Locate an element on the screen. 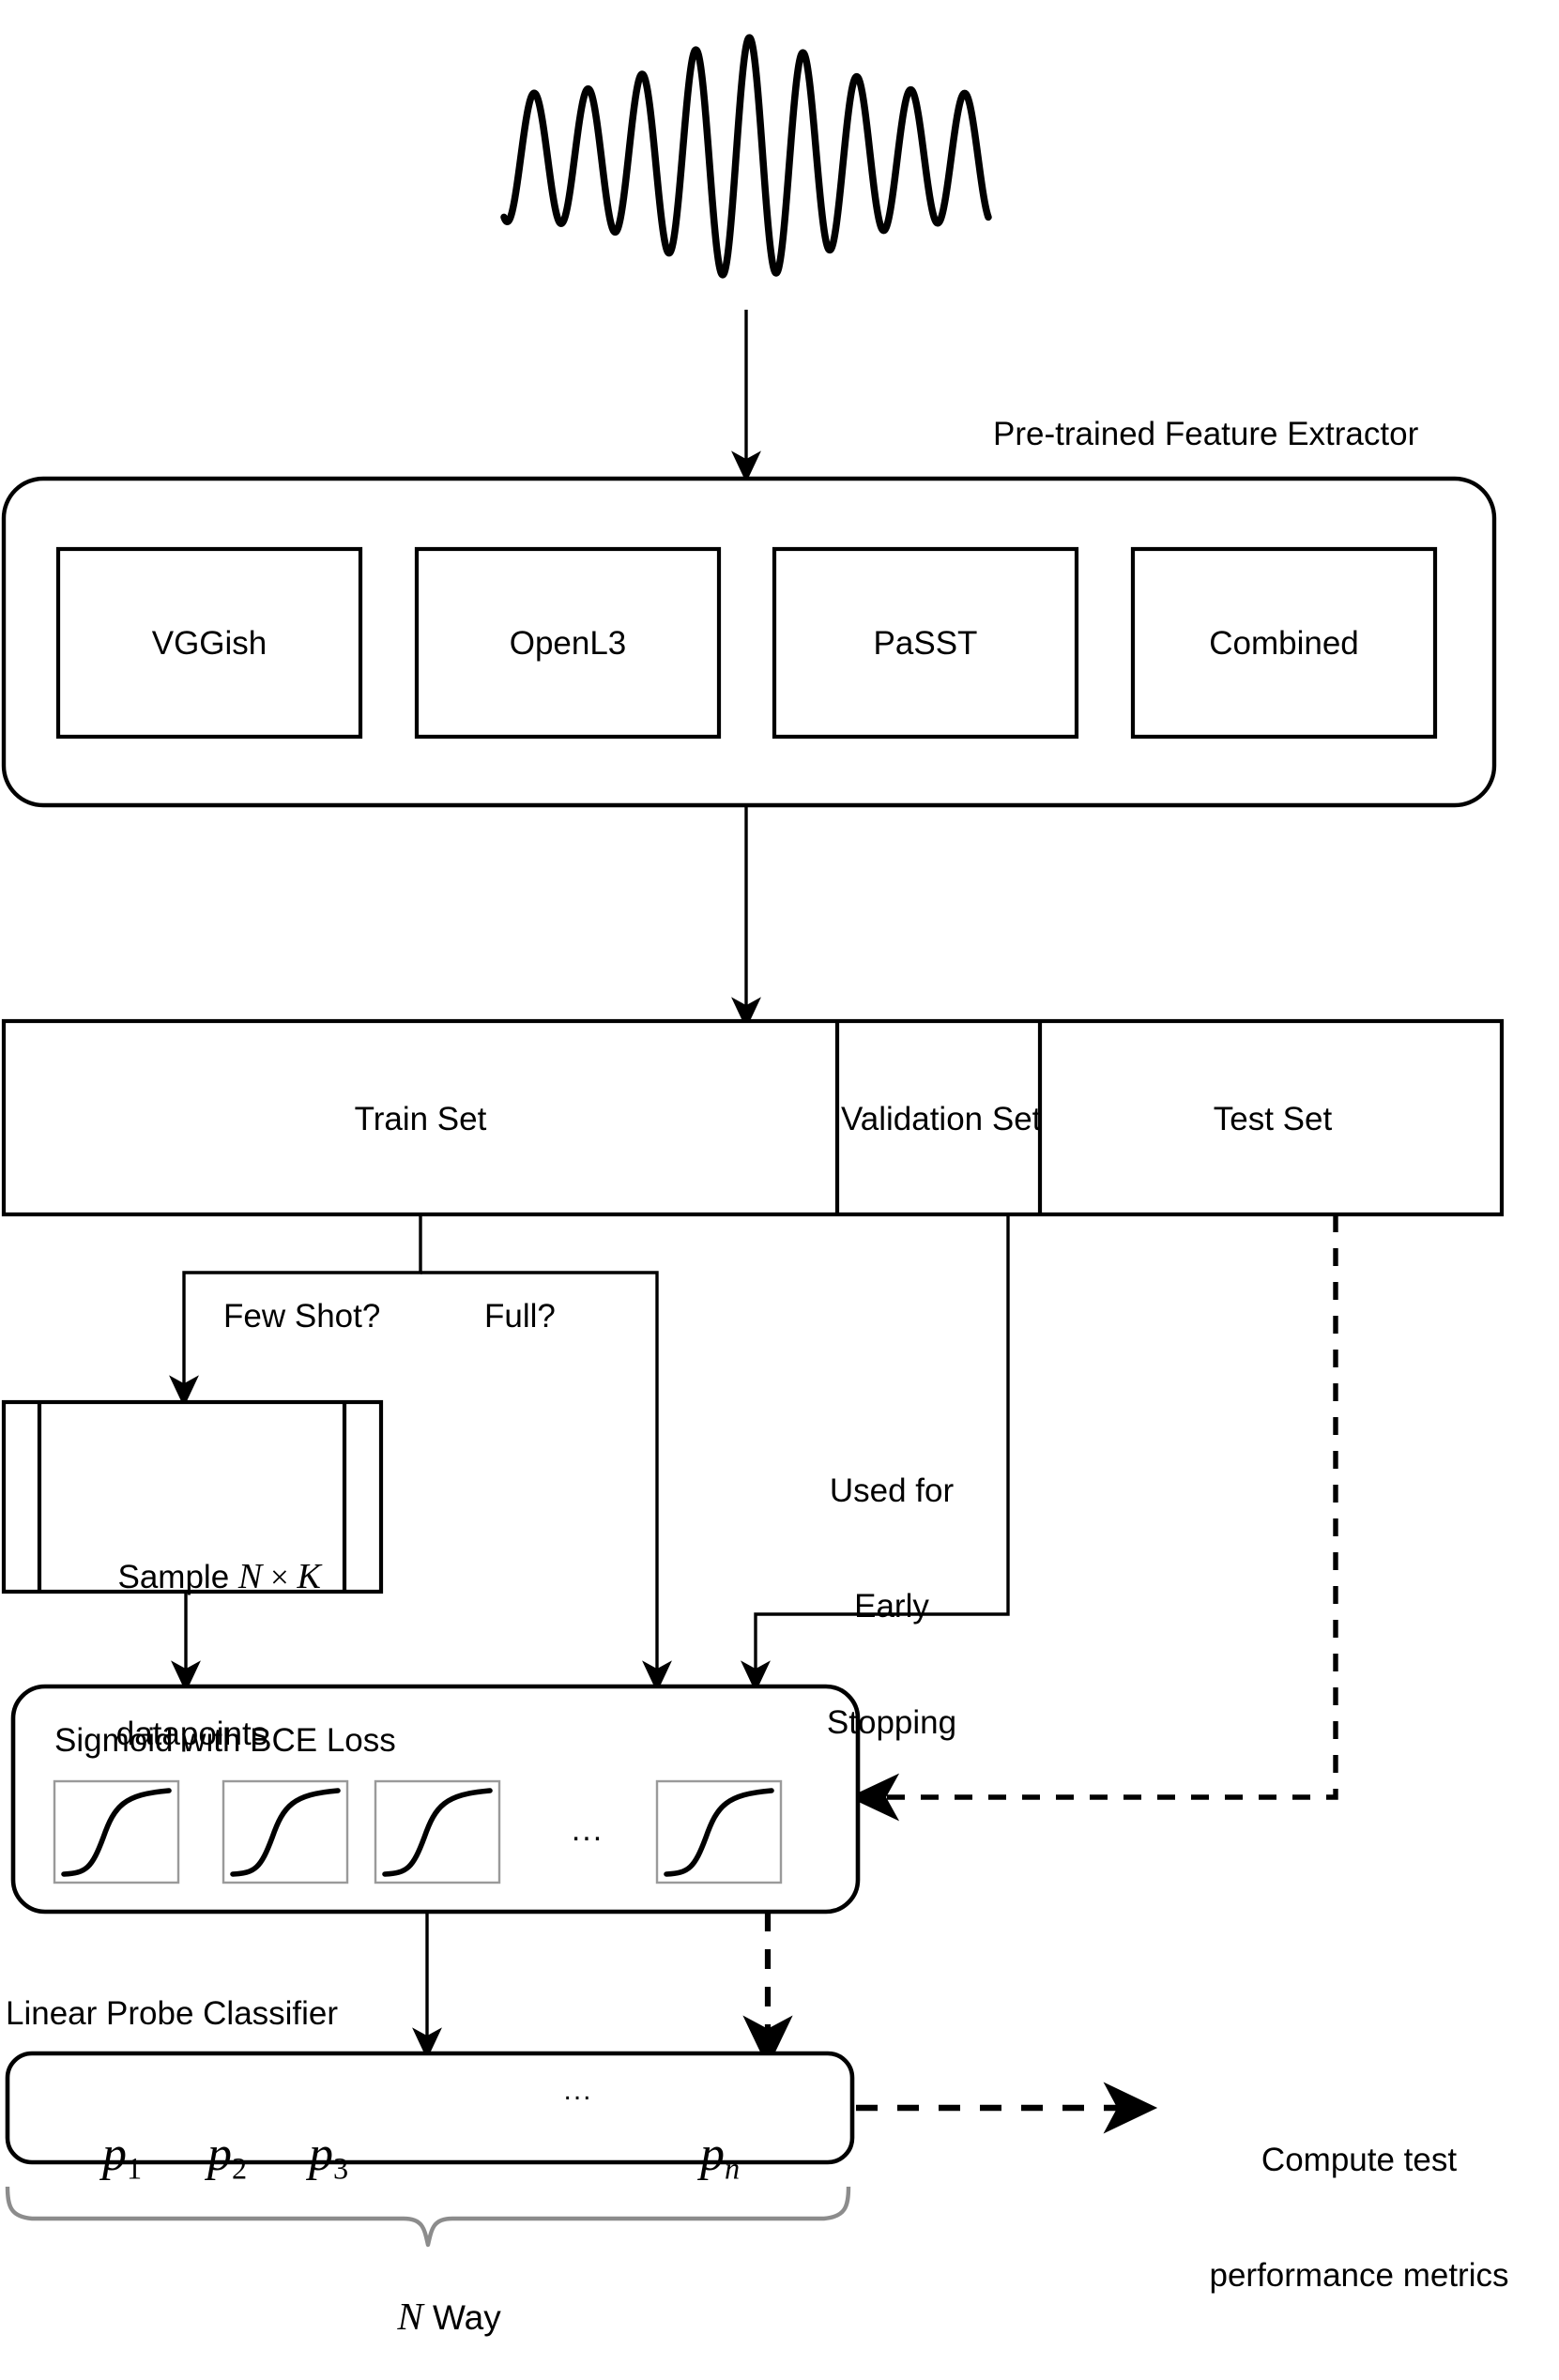 This screenshot has width=1559, height=2380. sample-nk-line1: Sample N × K is located at coordinates (191, 1577).